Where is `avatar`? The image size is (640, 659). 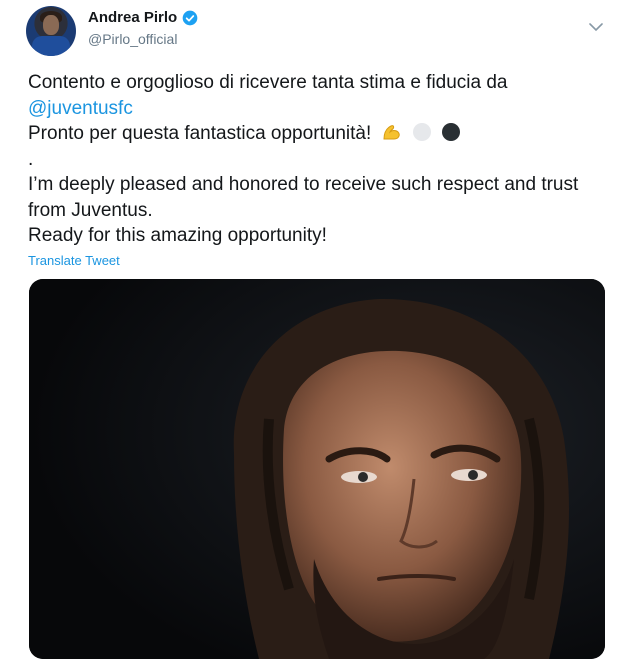 avatar is located at coordinates (51, 31).